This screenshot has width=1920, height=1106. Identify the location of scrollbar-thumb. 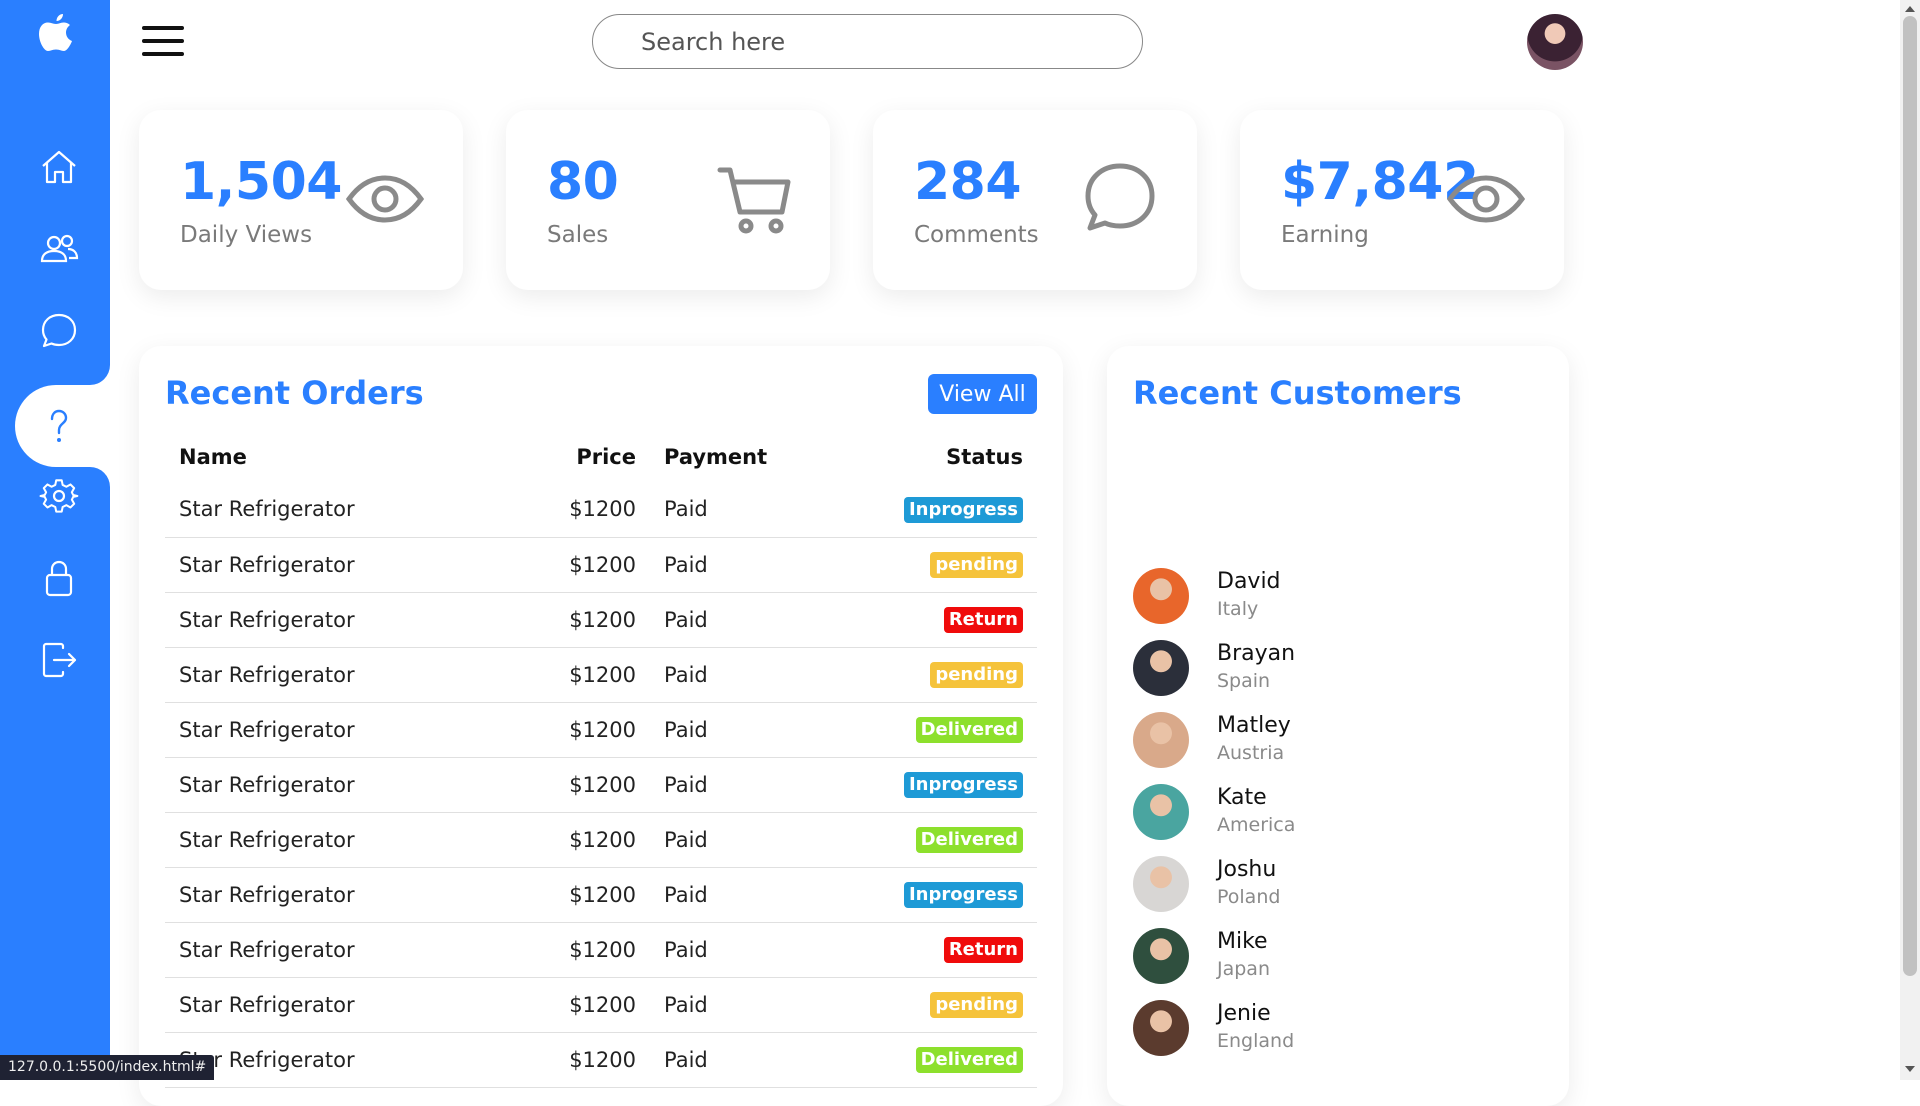
(1910, 496).